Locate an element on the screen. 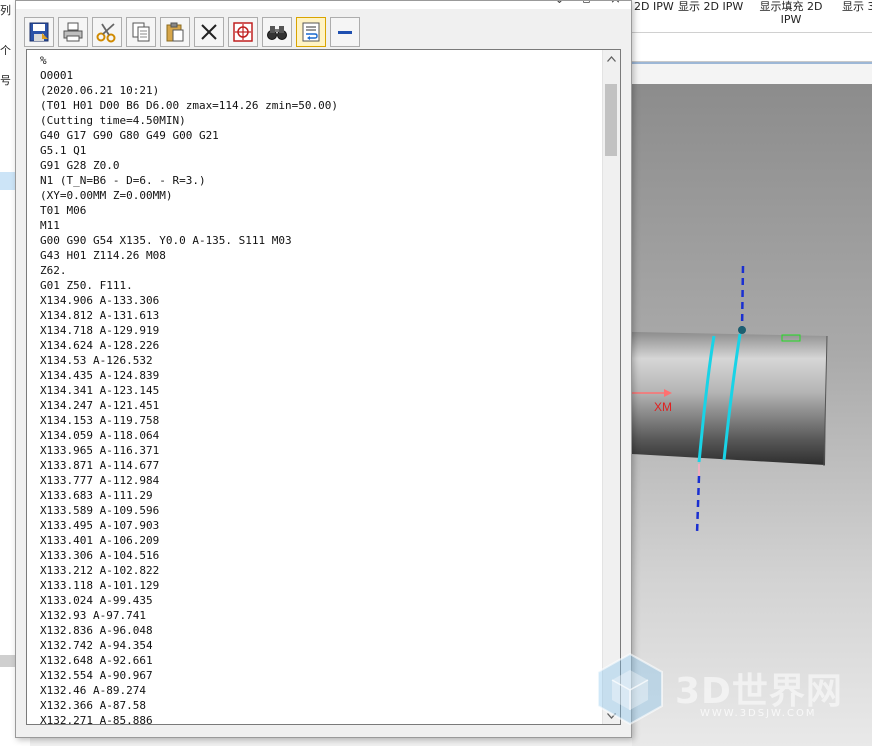 The width and height of the screenshot is (872, 746). nc-code-line: % is located at coordinates (43, 60).